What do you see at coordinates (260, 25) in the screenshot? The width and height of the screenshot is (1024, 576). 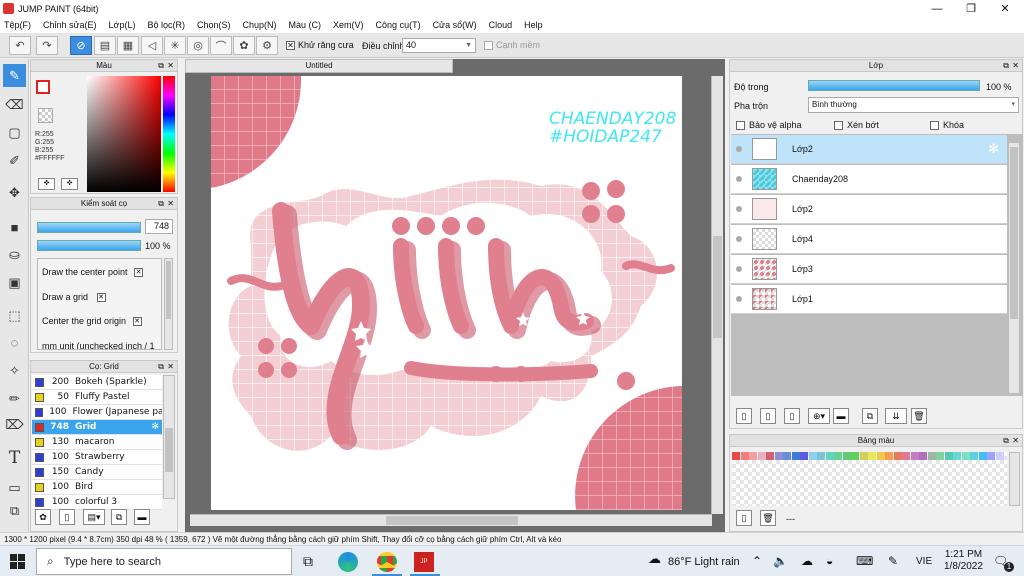 I see `menu-capture: Chụp(N)` at bounding box center [260, 25].